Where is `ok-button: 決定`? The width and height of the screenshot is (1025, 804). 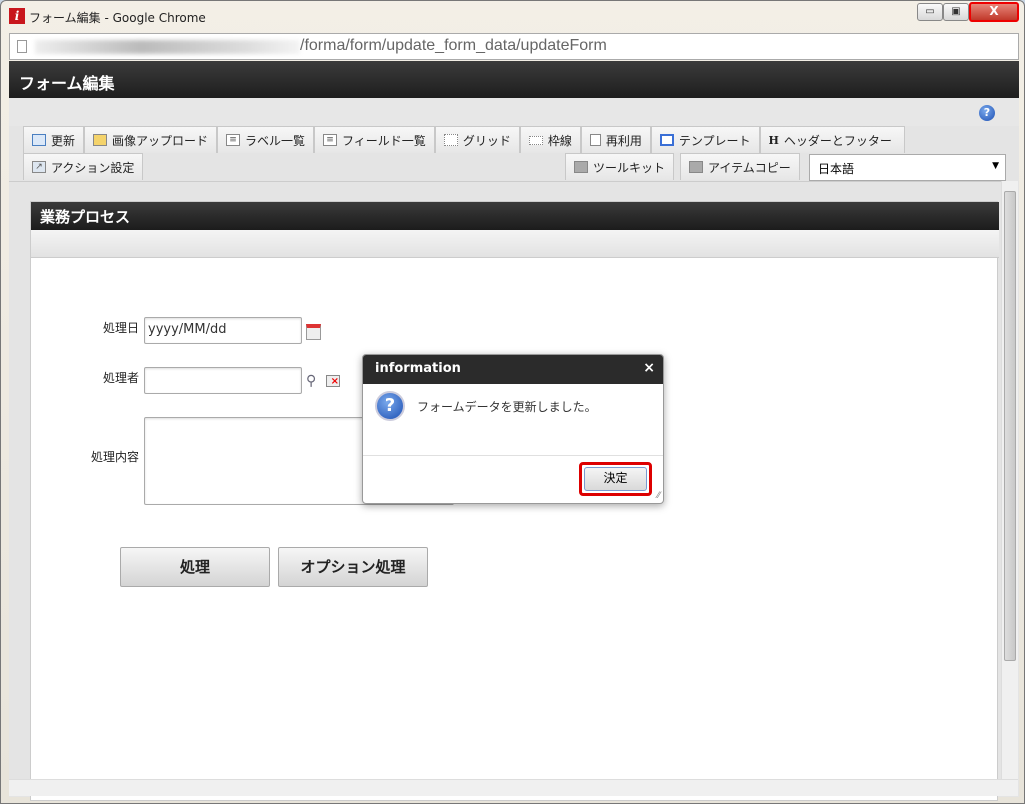 ok-button: 決定 is located at coordinates (615, 479).